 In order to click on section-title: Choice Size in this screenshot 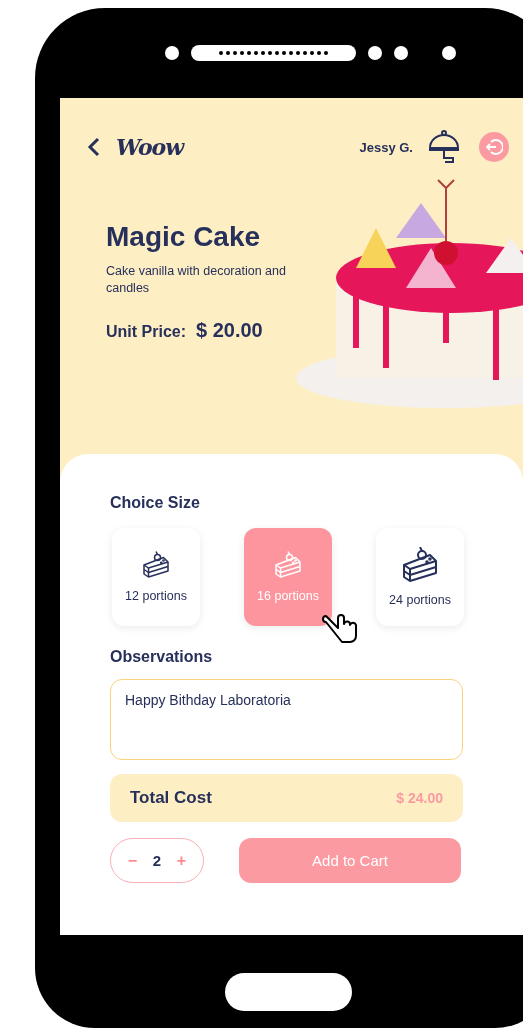, I will do `click(155, 503)`.